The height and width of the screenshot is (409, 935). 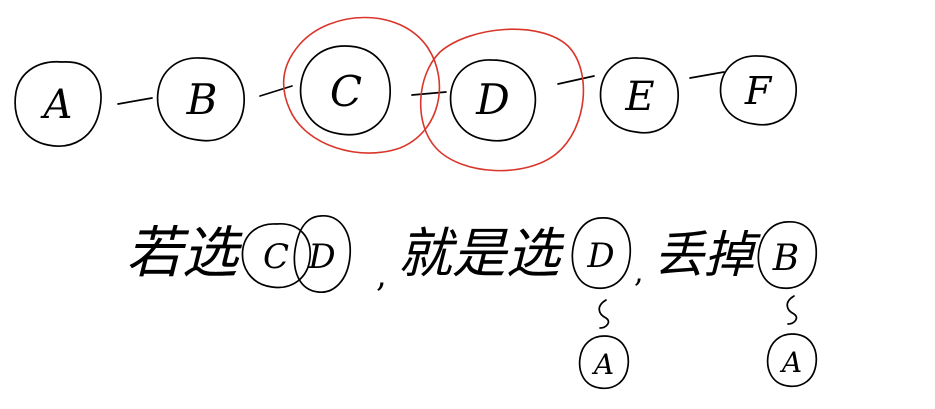 I want to click on sentence-phrase-if-choose: 若选, so click(x=184, y=253).